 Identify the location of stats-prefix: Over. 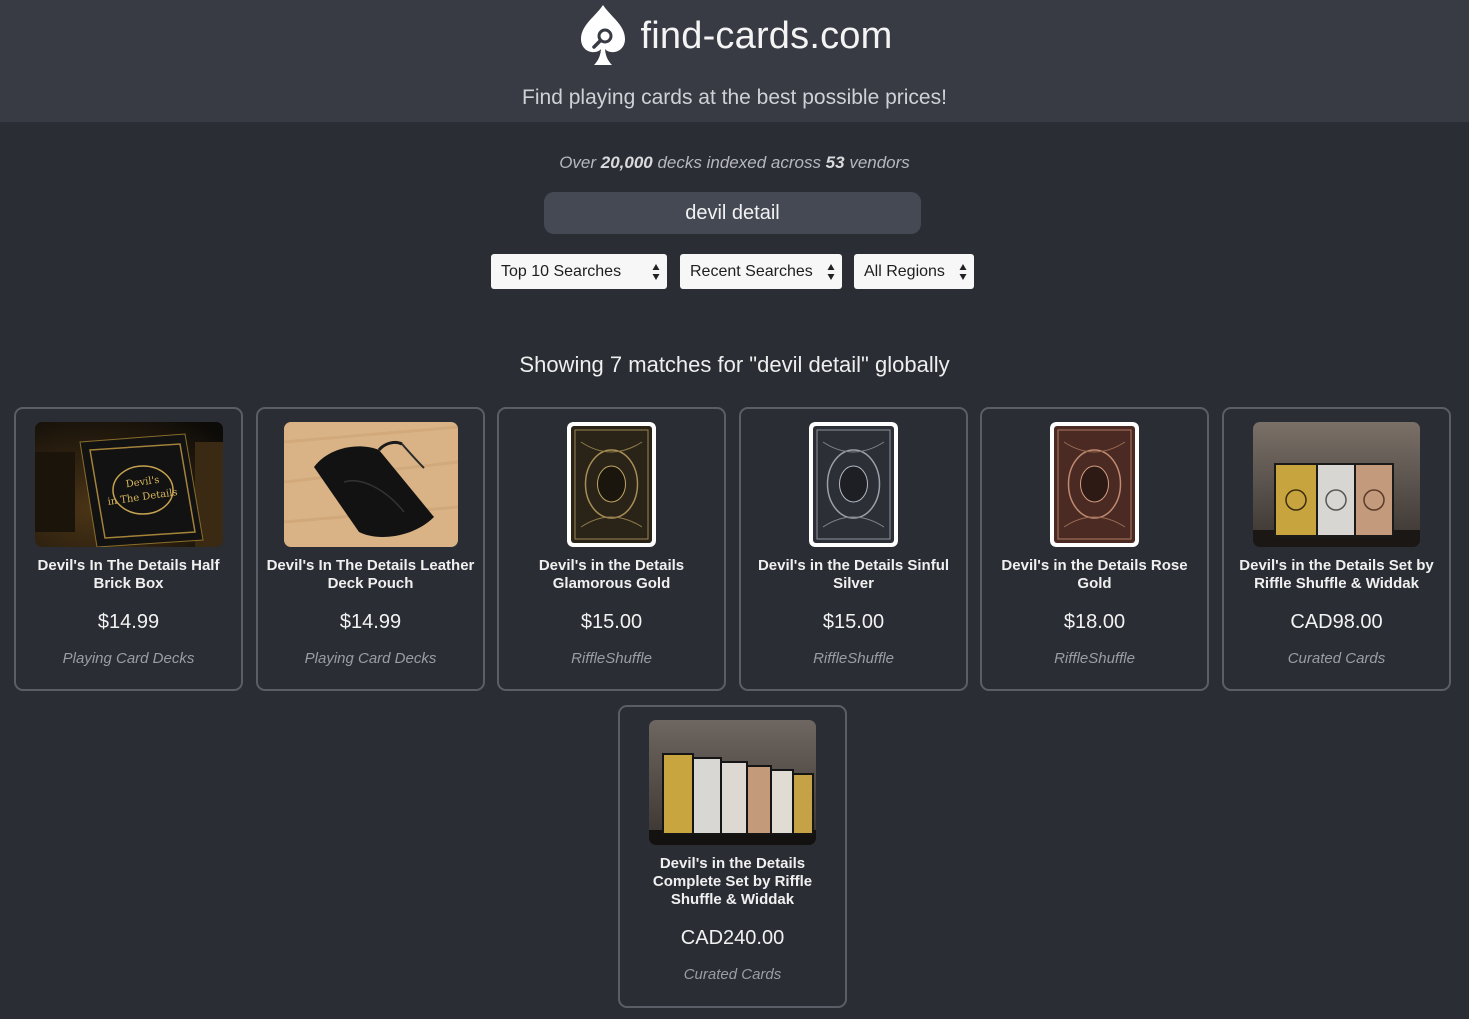
(580, 162).